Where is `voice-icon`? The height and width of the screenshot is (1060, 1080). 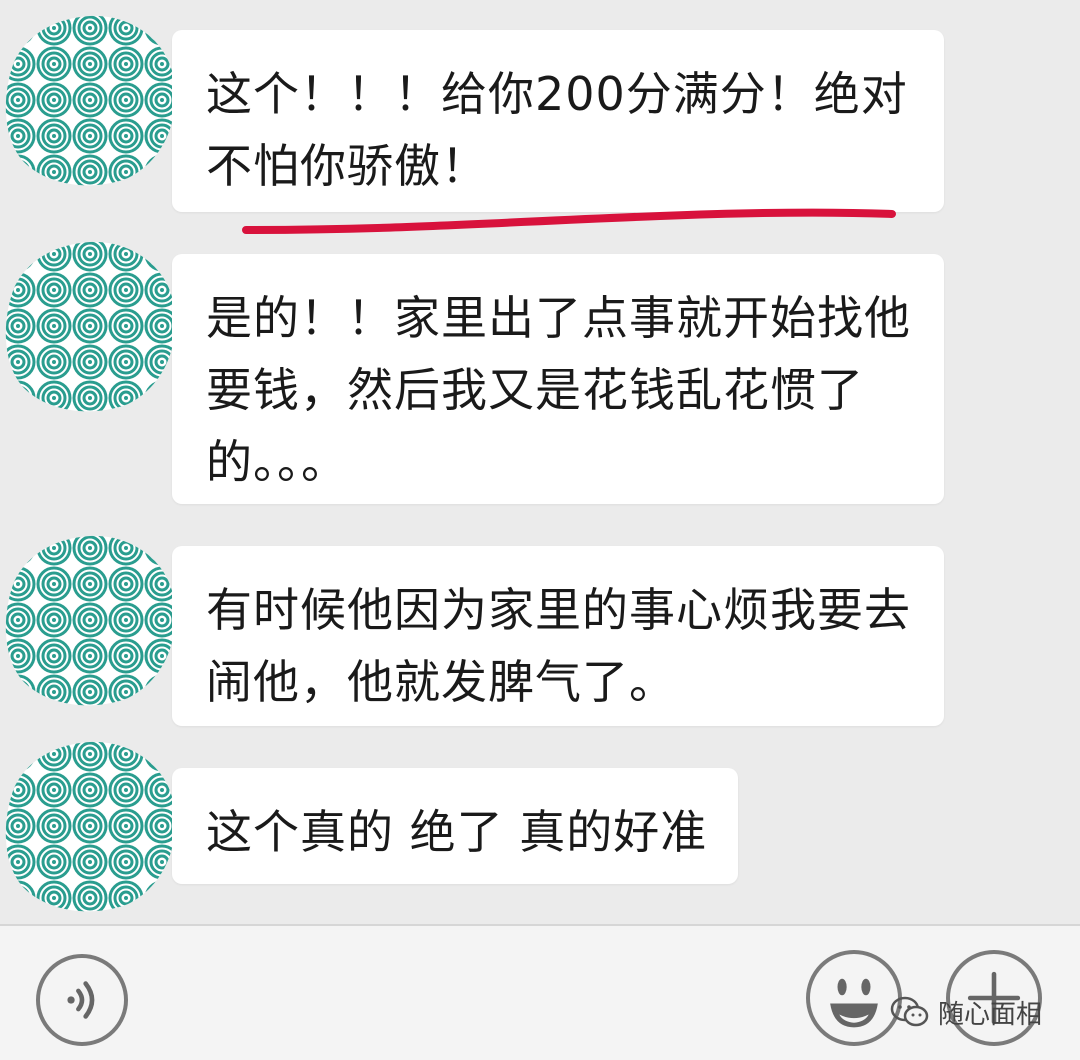 voice-icon is located at coordinates (81, 1000).